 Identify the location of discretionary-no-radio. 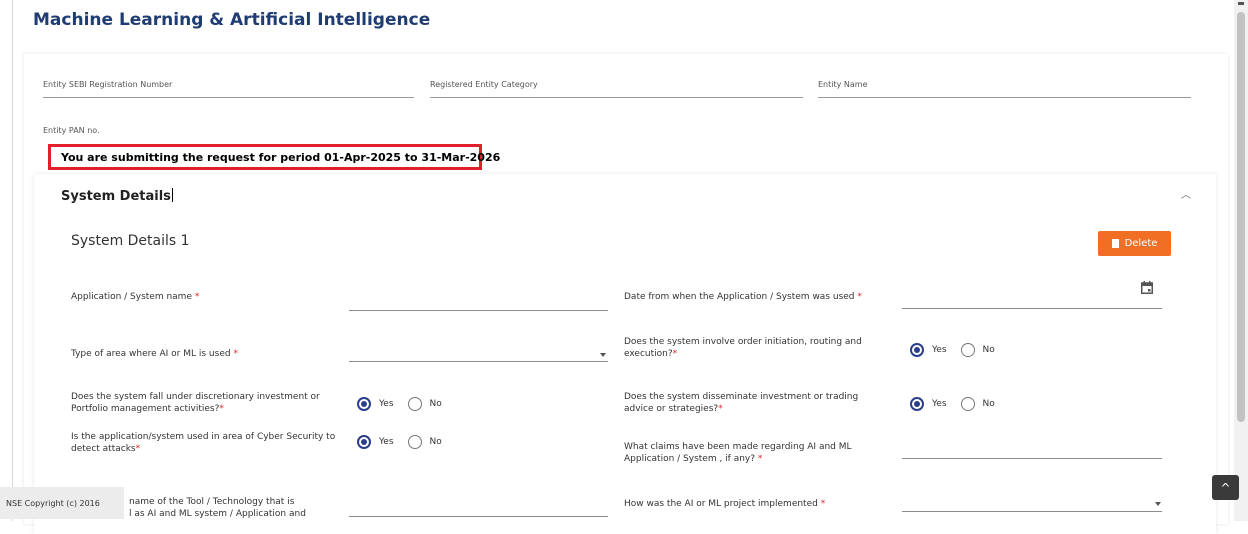
(414, 404).